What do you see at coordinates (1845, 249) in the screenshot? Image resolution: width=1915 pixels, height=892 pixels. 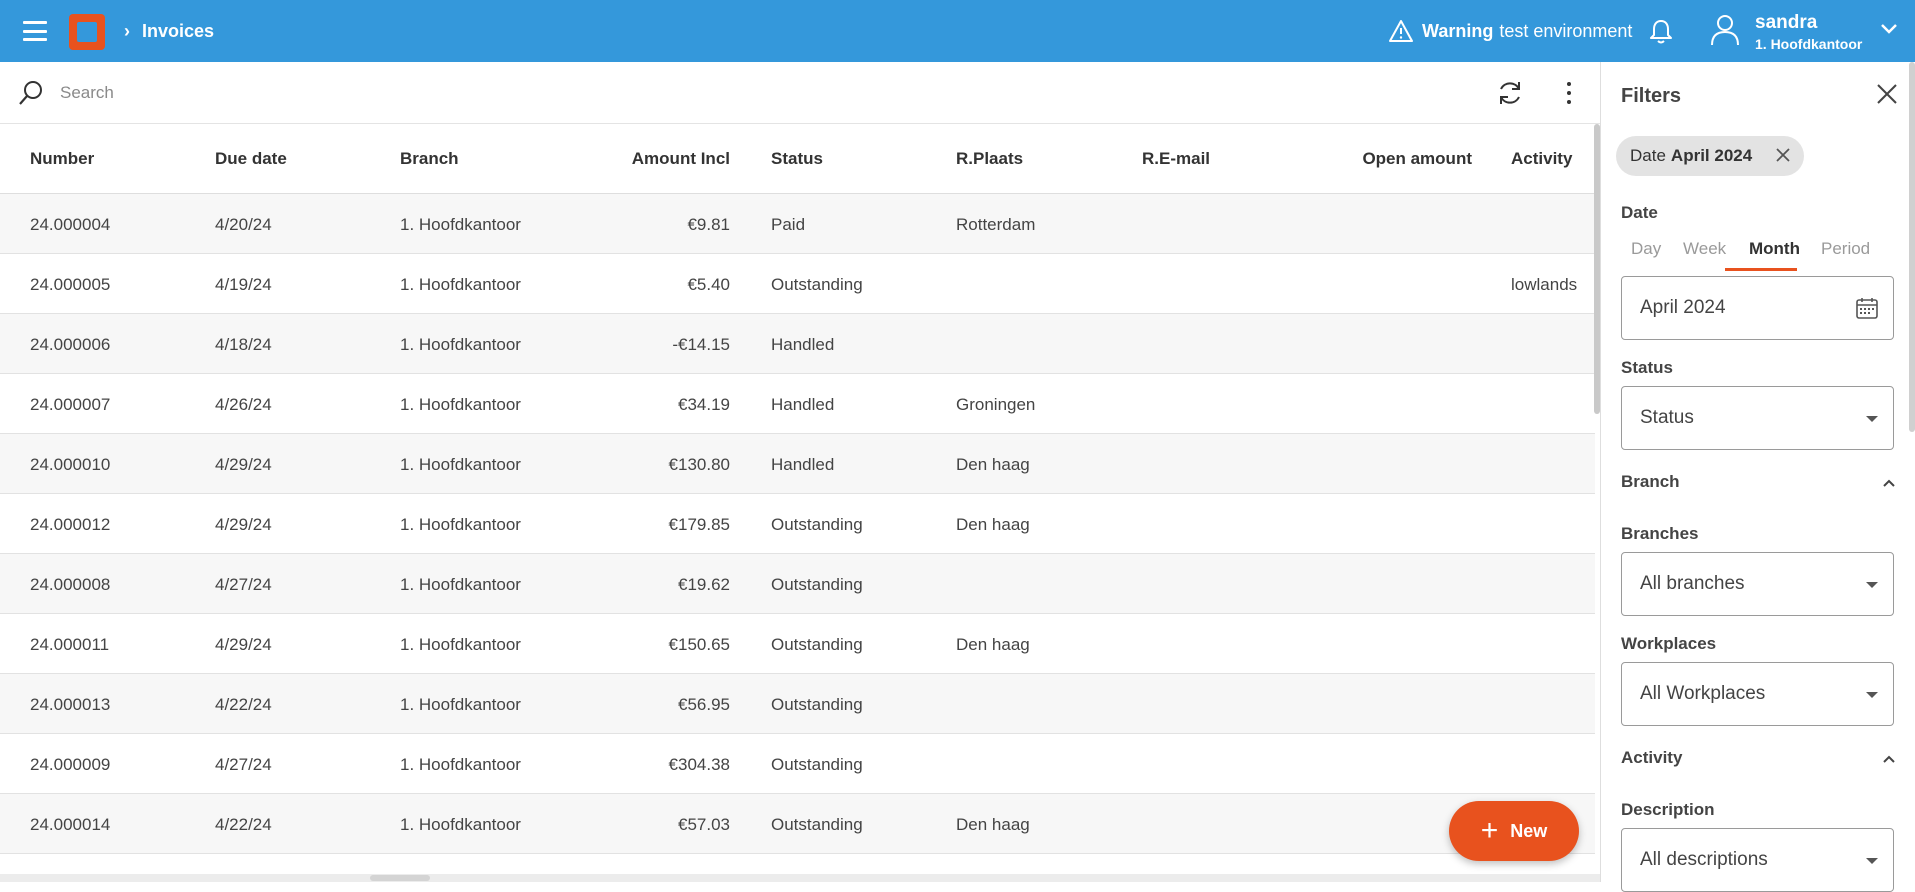 I see `tab-period: Period` at bounding box center [1845, 249].